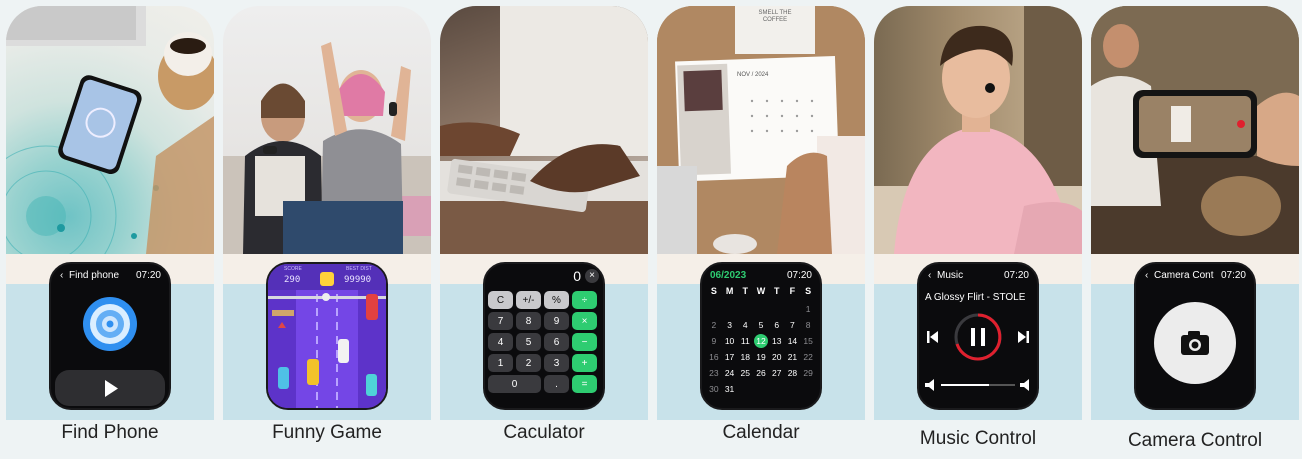 The image size is (1302, 459). I want to click on weekday-label: F, so click(792, 291).